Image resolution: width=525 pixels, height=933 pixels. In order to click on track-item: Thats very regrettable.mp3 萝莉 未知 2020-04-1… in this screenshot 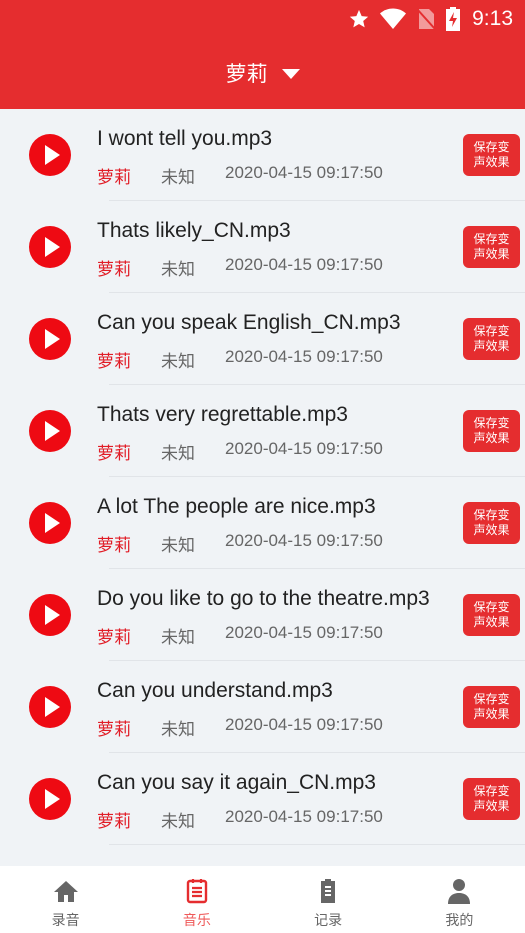, I will do `click(262, 431)`.